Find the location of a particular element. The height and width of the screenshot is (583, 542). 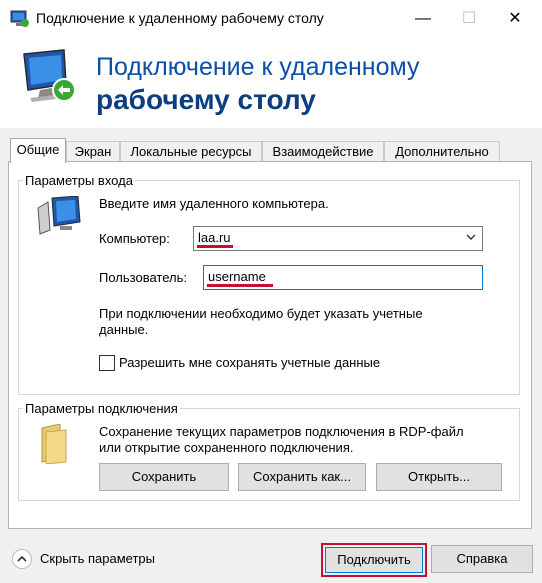

connection-desc-line2: или открытие сохраненного подключения. is located at coordinates (226, 447).